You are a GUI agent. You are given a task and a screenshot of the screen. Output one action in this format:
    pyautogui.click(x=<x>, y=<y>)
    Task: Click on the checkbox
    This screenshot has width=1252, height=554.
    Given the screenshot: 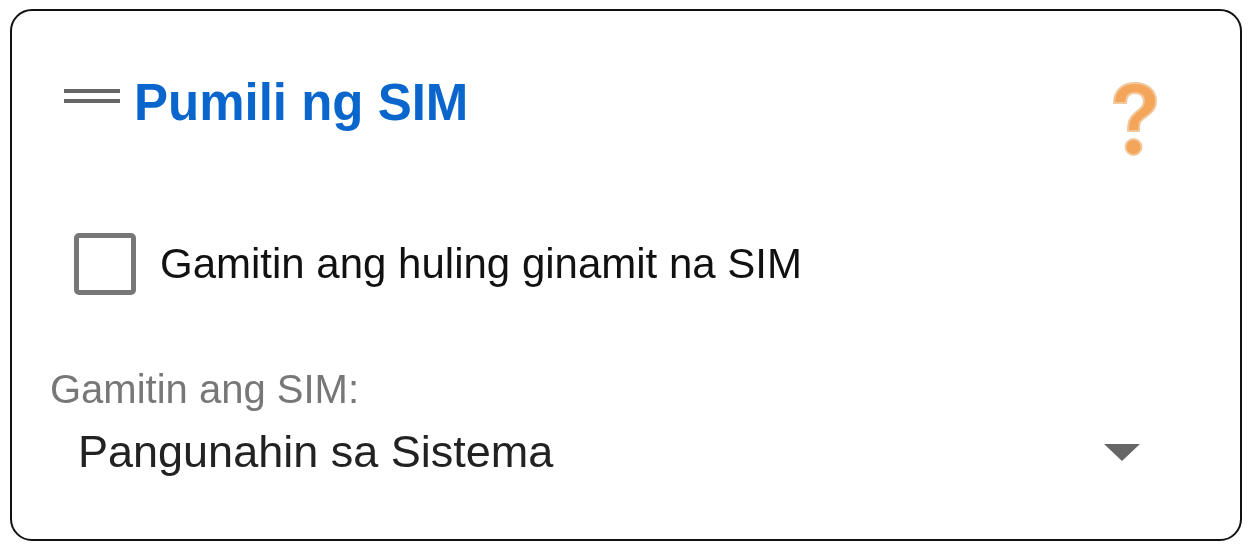 What is the action you would take?
    pyautogui.click(x=105, y=264)
    